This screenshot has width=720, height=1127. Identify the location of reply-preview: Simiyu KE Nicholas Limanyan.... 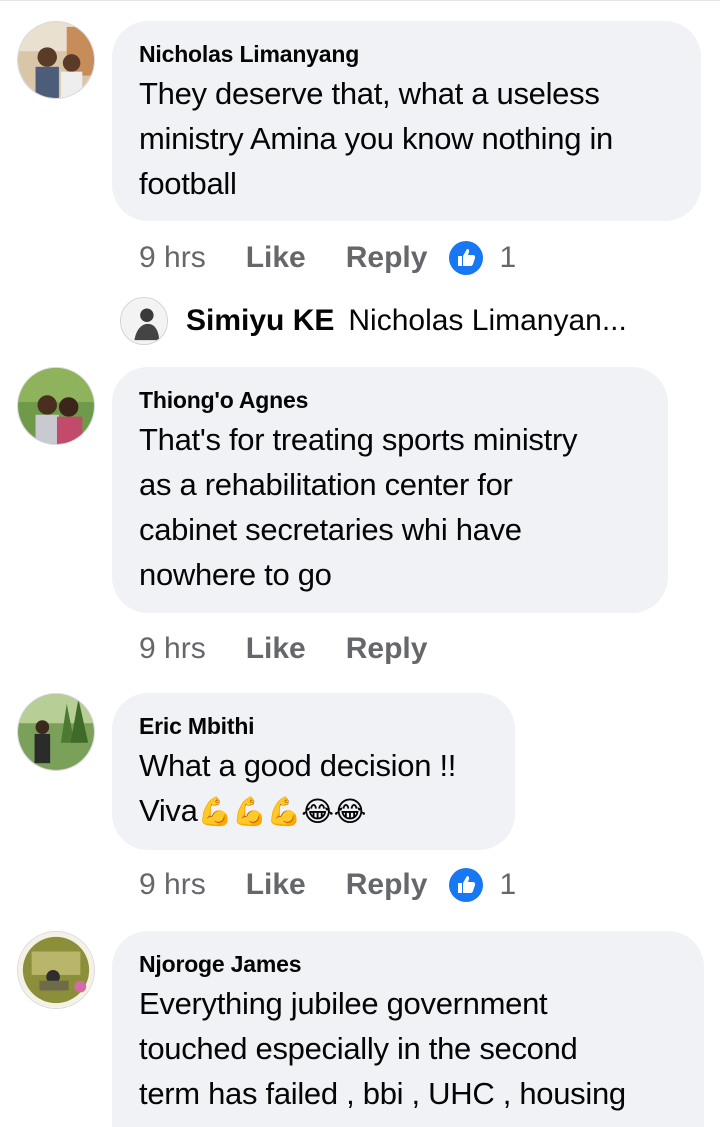
(373, 321).